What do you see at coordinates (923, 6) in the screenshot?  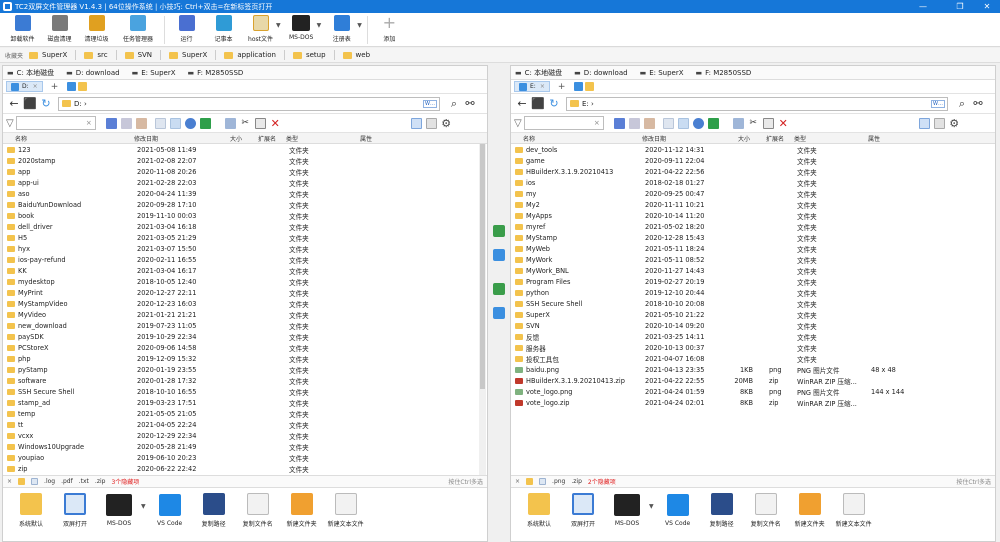 I see `minimize-button: —` at bounding box center [923, 6].